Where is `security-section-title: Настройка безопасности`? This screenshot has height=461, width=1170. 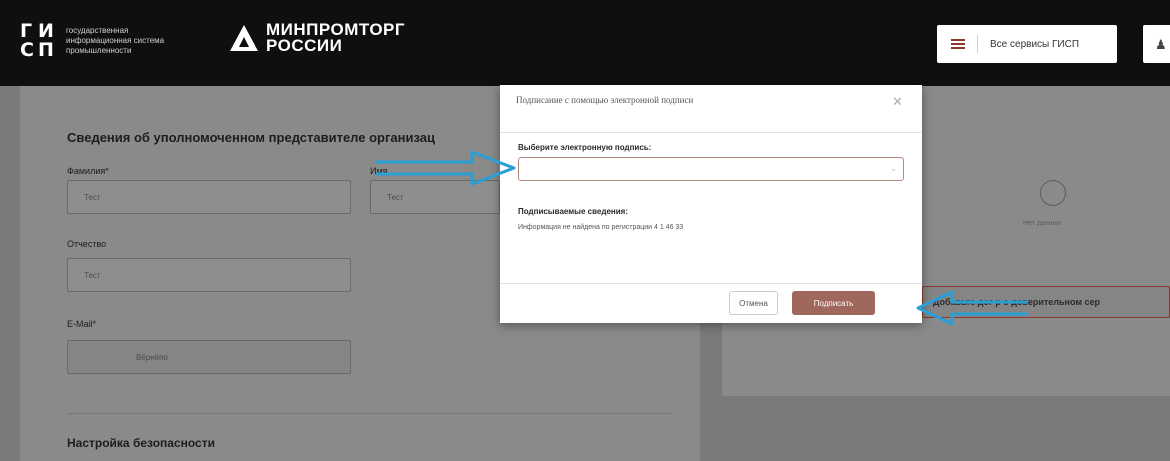 security-section-title: Настройка безопасности is located at coordinates (141, 443).